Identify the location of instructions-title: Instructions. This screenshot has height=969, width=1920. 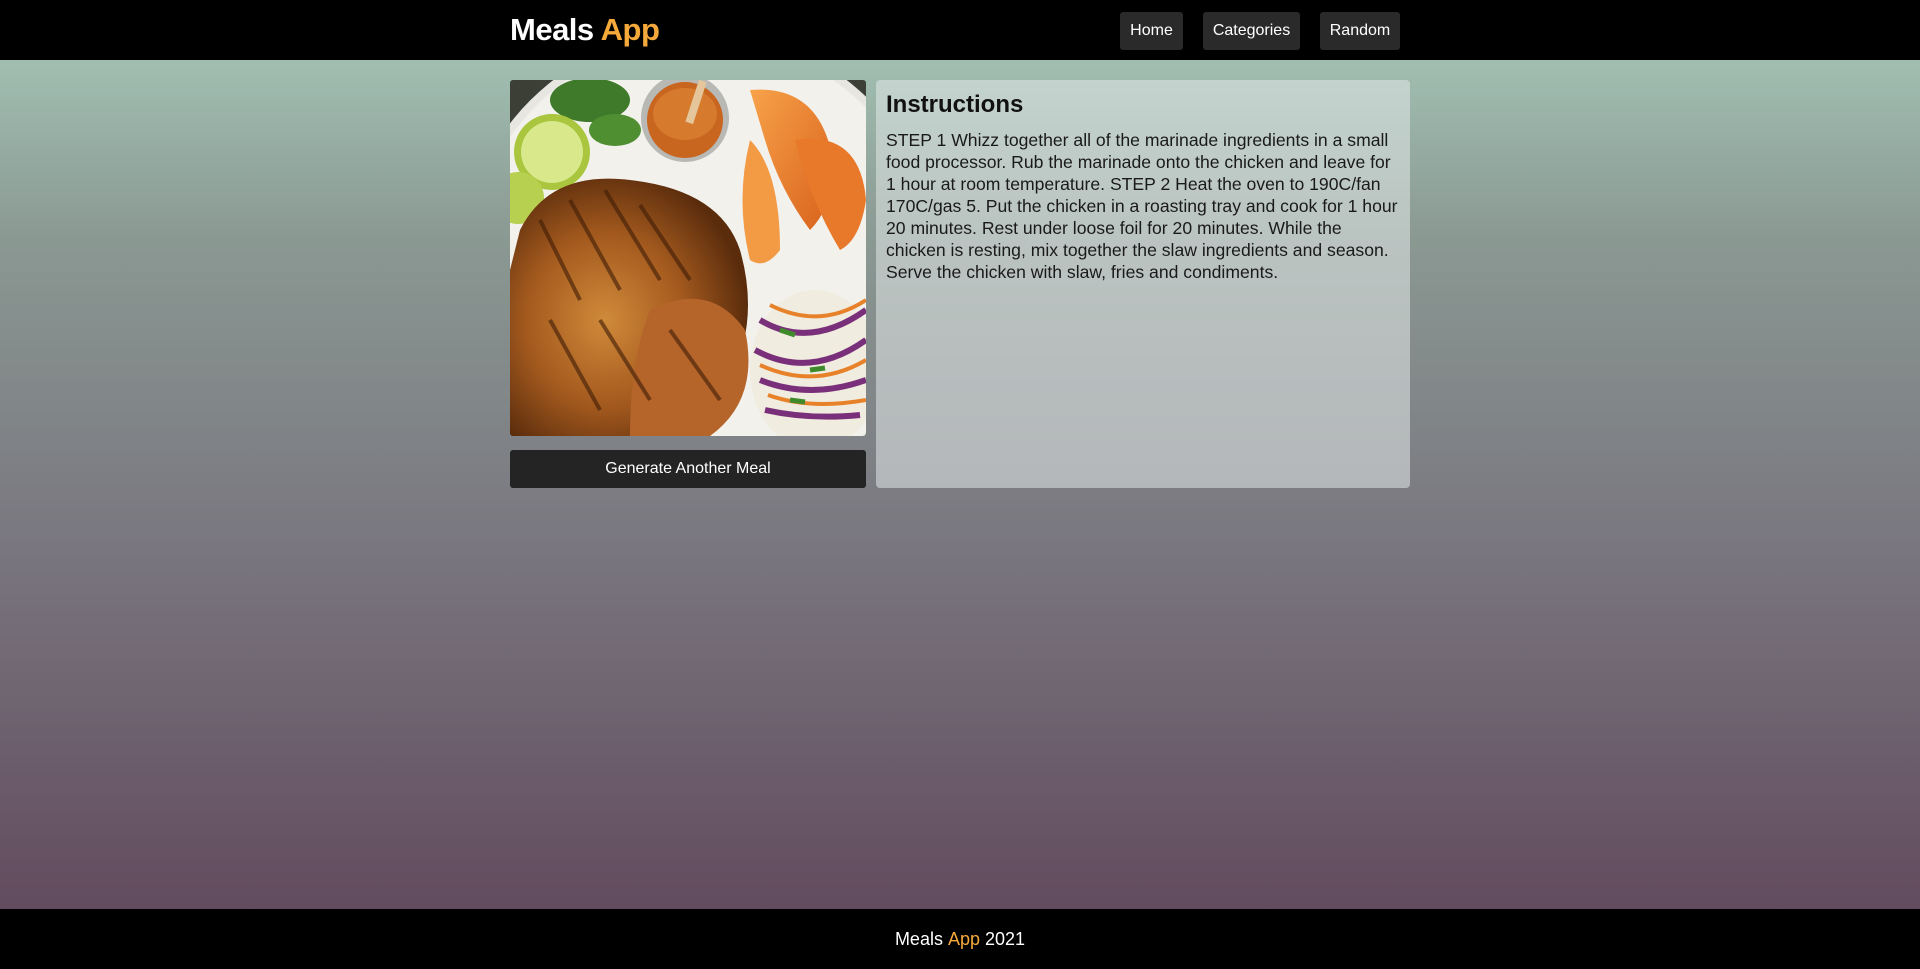
(955, 104).